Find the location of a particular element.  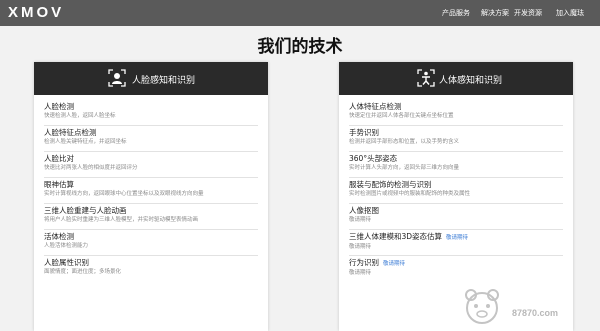

item-title: 人脸比对 is located at coordinates (59, 158).